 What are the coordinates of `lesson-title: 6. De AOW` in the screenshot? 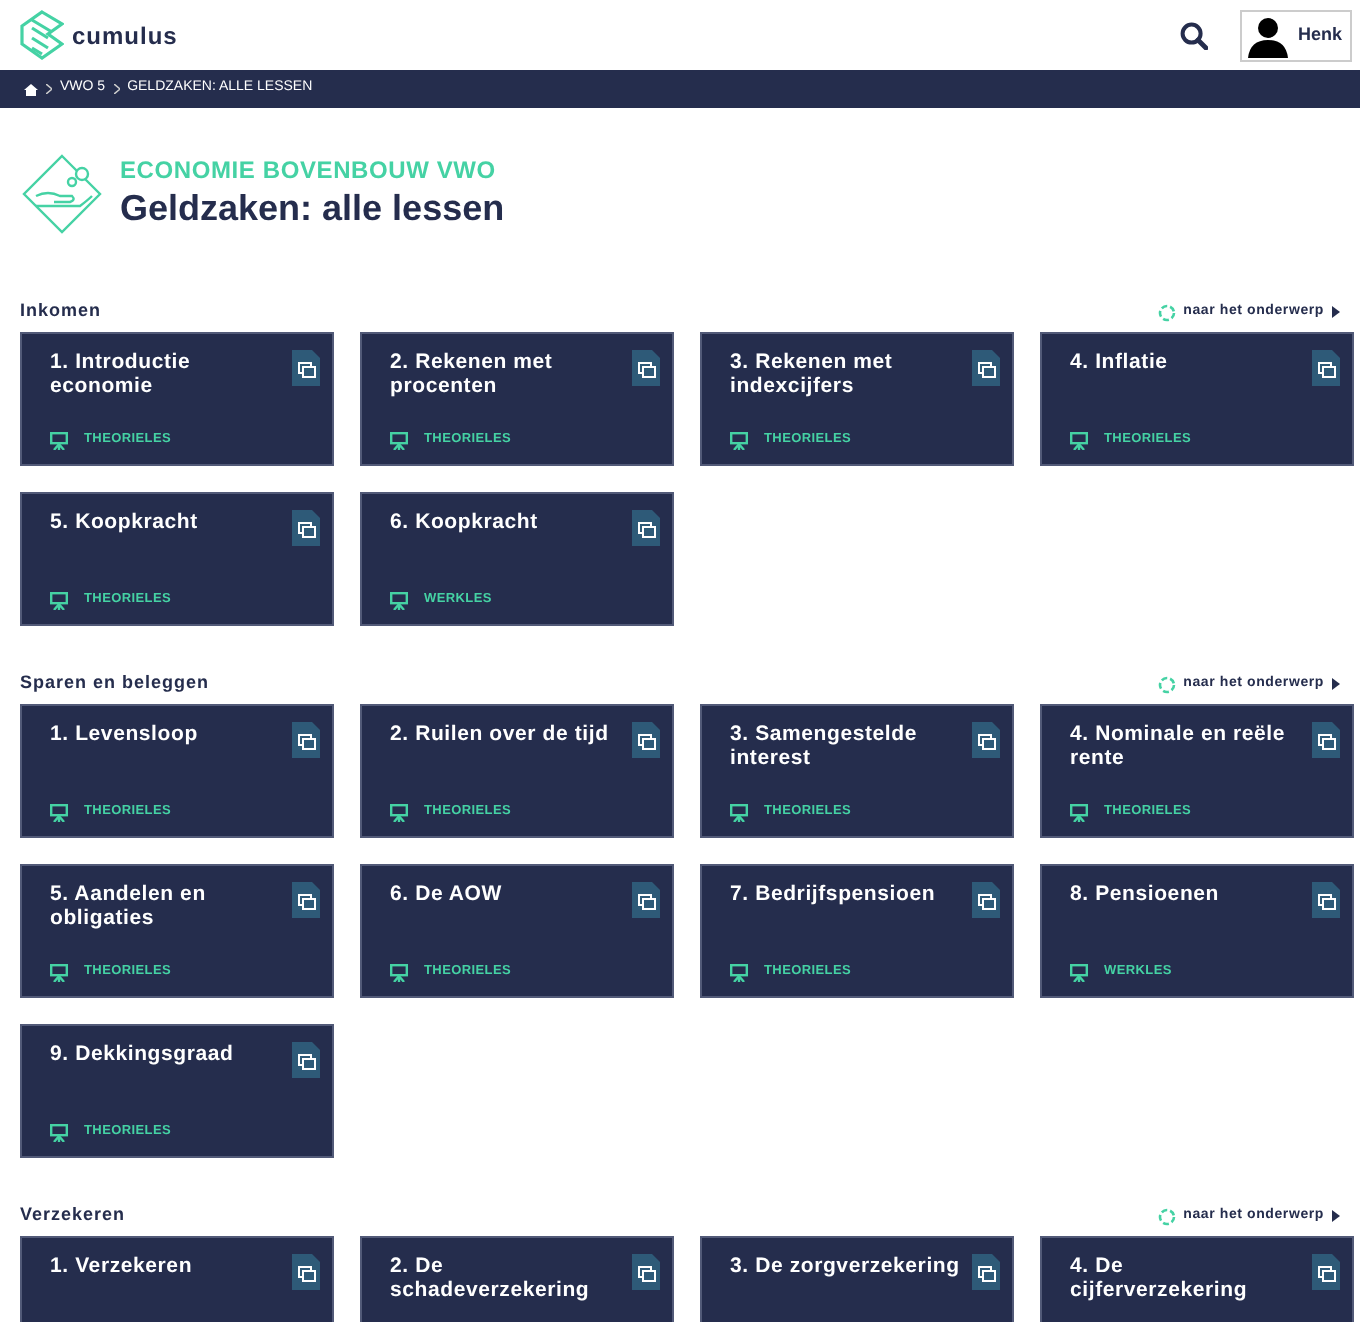 It's located at (447, 894).